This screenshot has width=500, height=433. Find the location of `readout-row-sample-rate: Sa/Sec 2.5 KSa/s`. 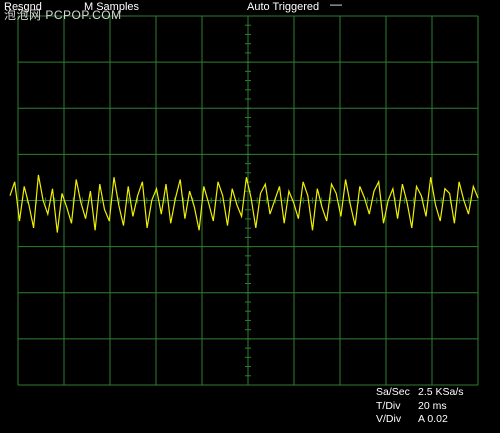

readout-row-sample-rate: Sa/Sec 2.5 KSa/s is located at coordinates (420, 393).